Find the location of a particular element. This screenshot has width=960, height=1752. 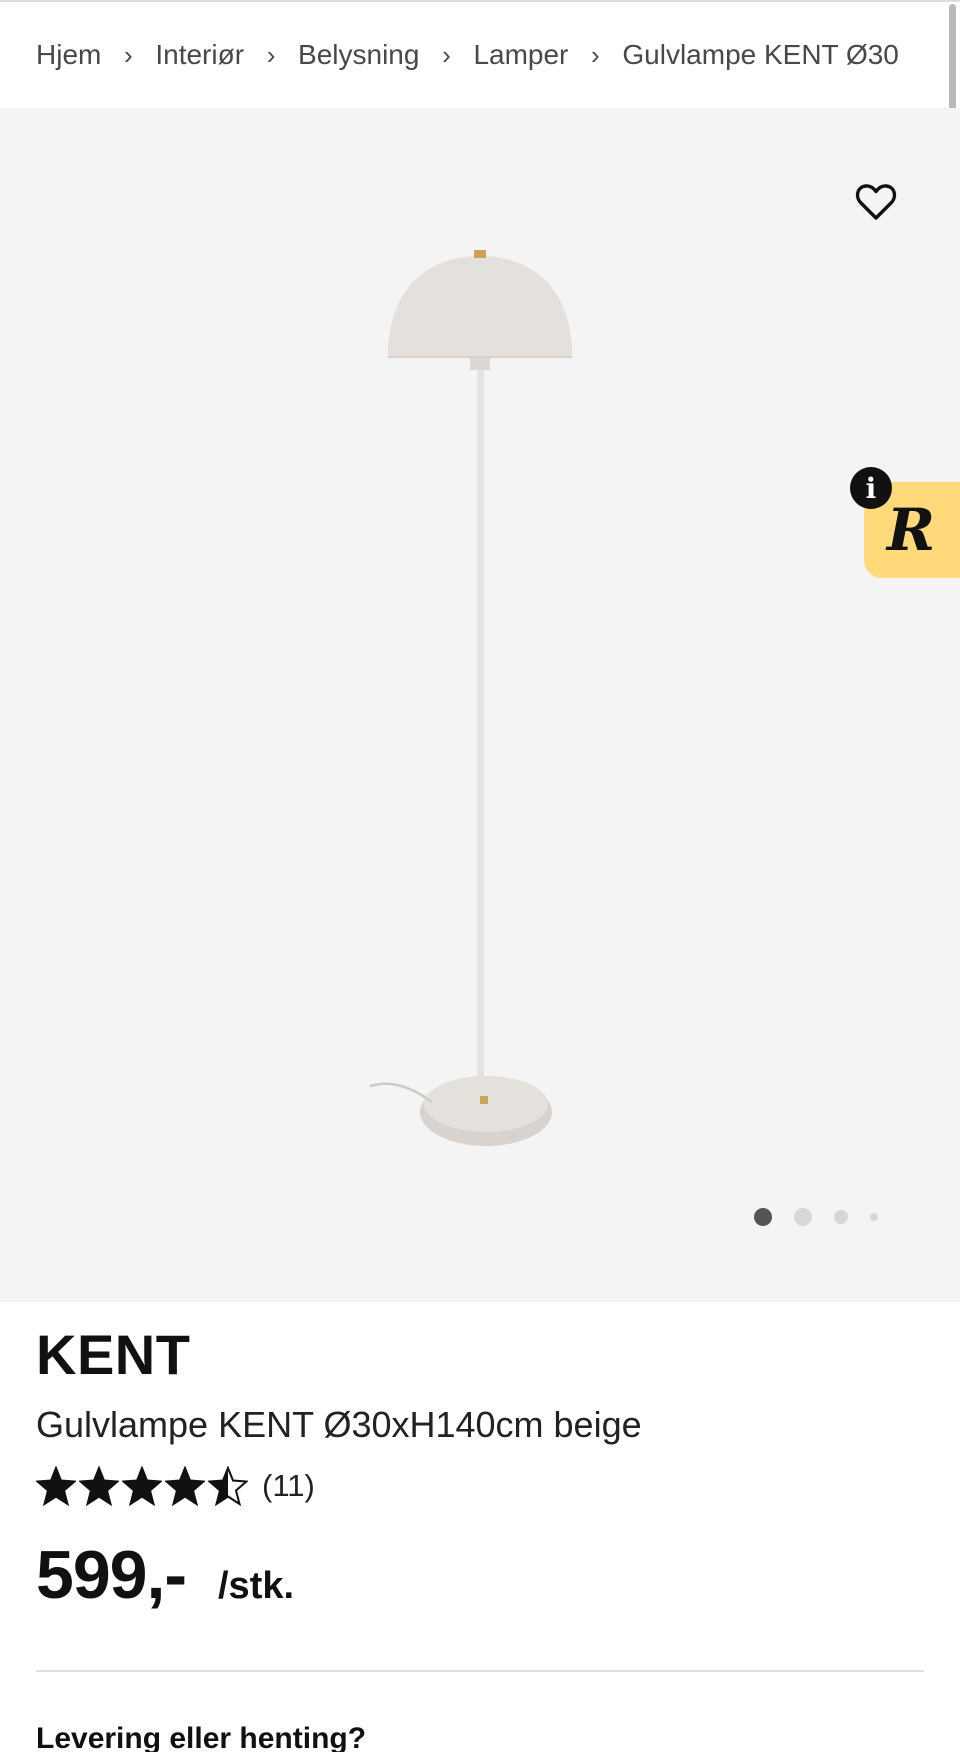

section-divider is located at coordinates (480, 1671).